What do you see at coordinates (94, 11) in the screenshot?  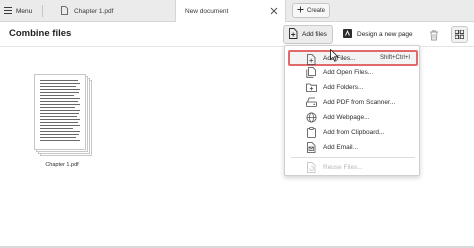 I see `tab-label: Chapter 1.pdf` at bounding box center [94, 11].